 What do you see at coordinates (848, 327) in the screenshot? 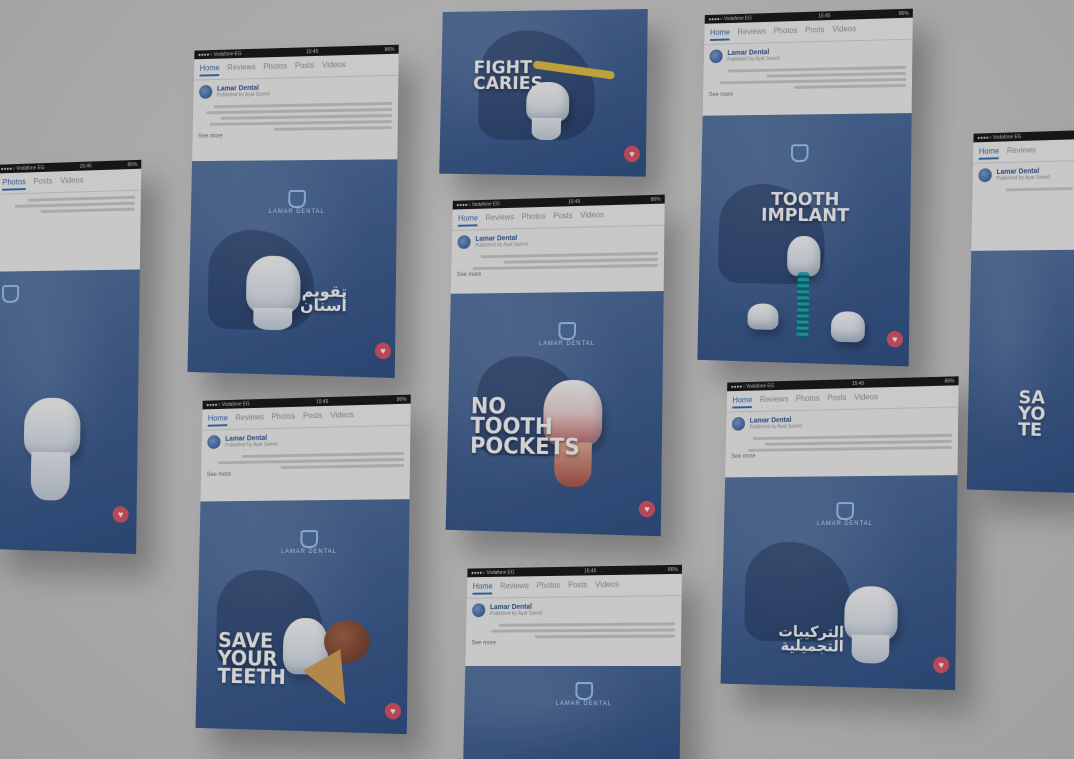
I see `implant-crown-right-icon` at bounding box center [848, 327].